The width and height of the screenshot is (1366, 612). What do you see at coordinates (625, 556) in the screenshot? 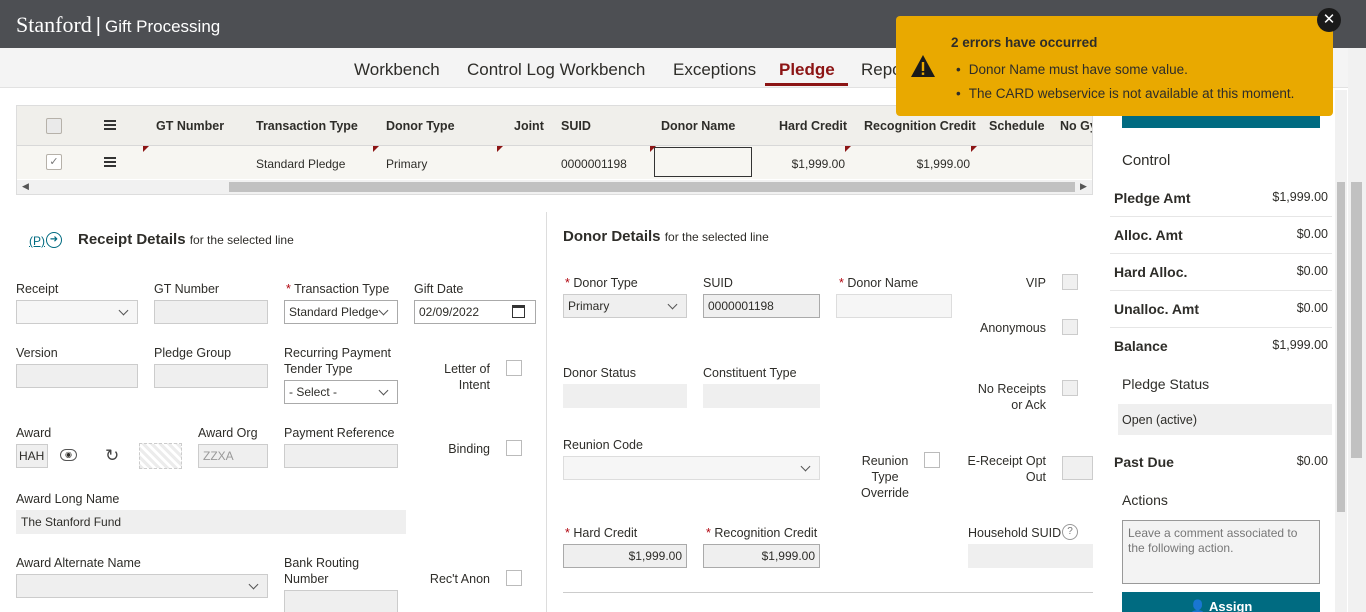
I see `hard-credit-field: $1,999.00` at bounding box center [625, 556].